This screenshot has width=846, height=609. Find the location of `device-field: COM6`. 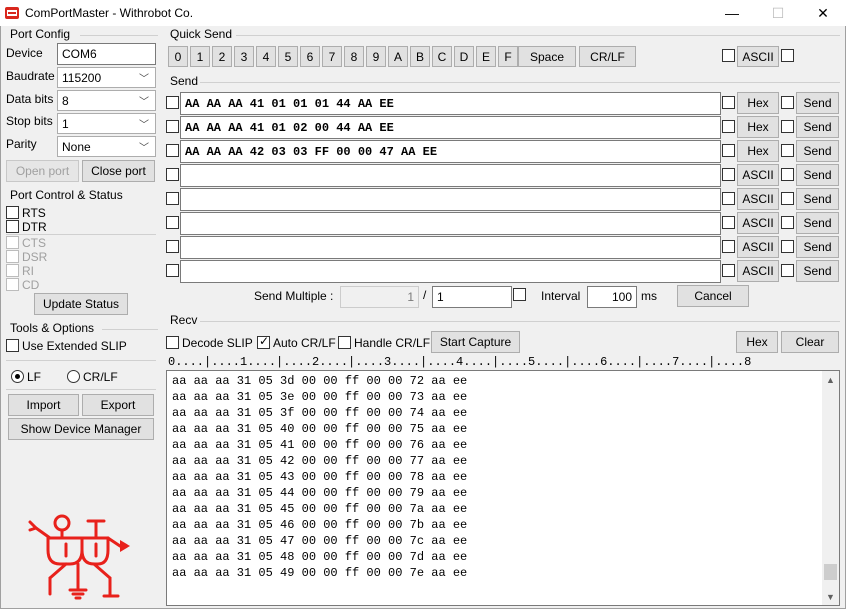

device-field: COM6 is located at coordinates (106, 54).